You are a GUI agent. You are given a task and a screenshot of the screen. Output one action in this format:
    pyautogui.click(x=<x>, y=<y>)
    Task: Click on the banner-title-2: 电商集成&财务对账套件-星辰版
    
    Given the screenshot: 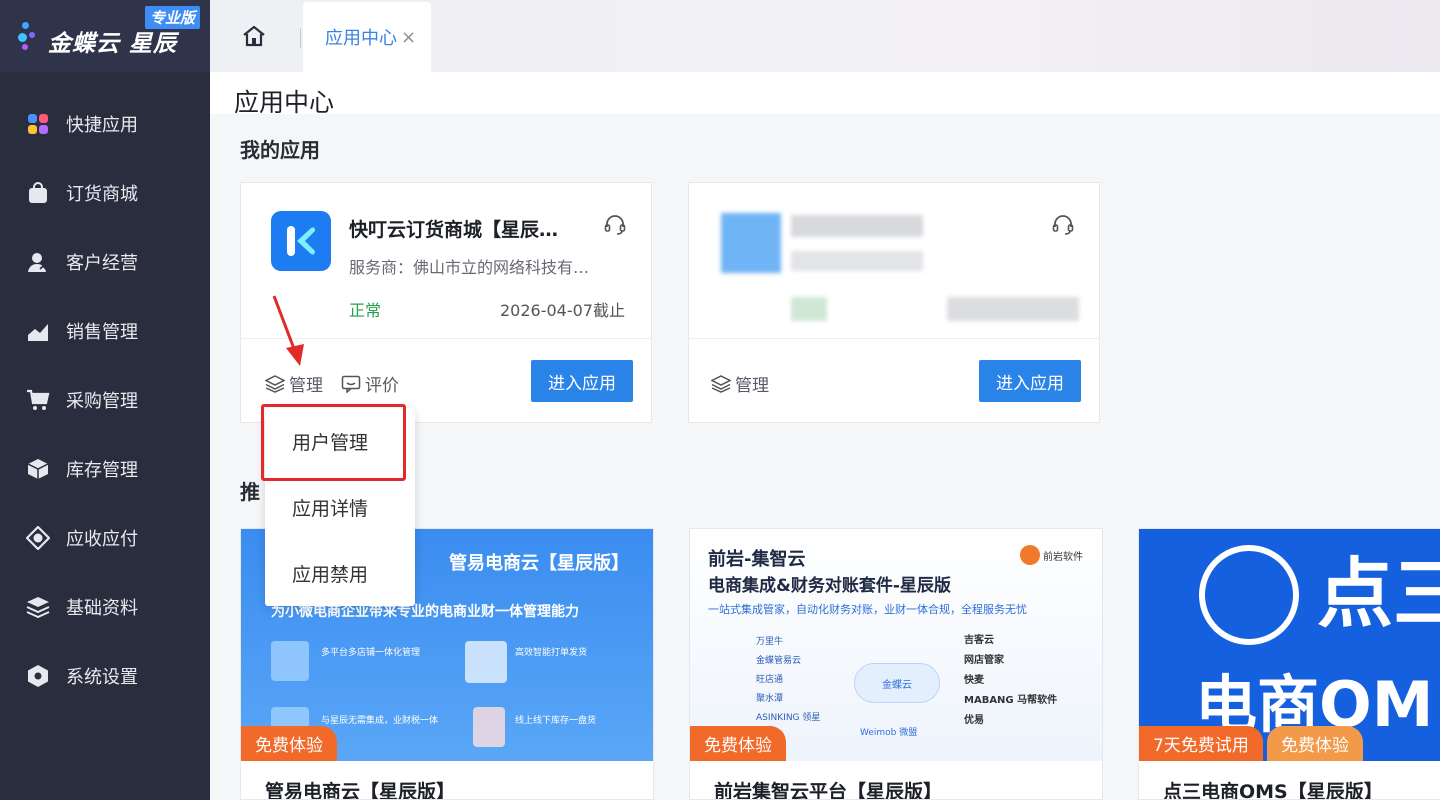 What is the action you would take?
    pyautogui.click(x=829, y=586)
    